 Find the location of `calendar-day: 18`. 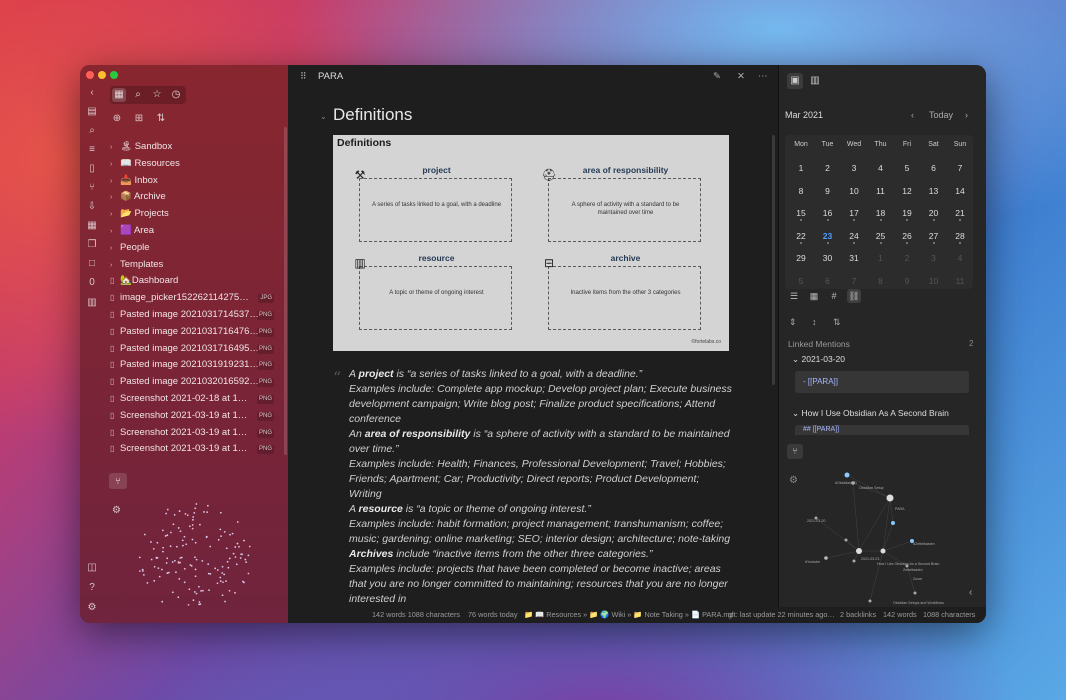

calendar-day: 18 is located at coordinates (881, 213).